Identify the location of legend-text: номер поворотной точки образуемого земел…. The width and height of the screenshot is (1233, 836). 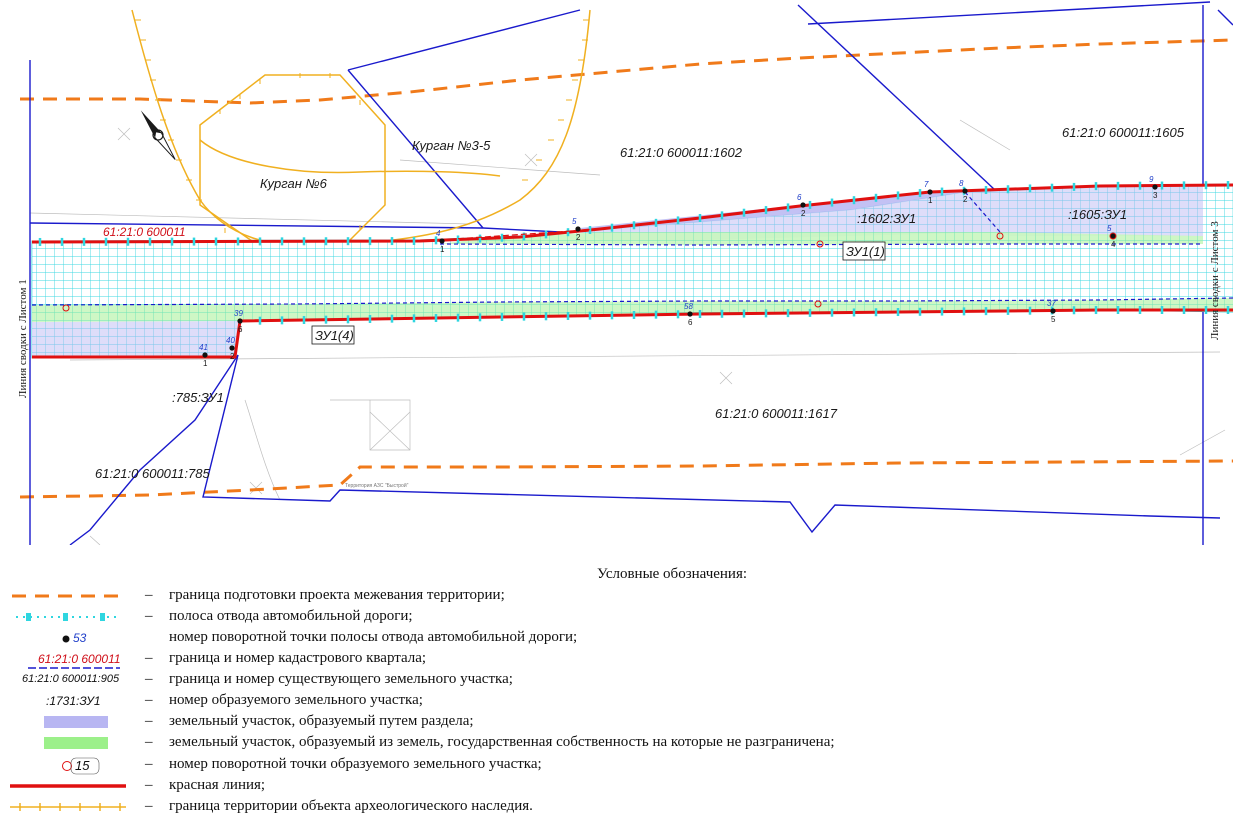
(355, 764).